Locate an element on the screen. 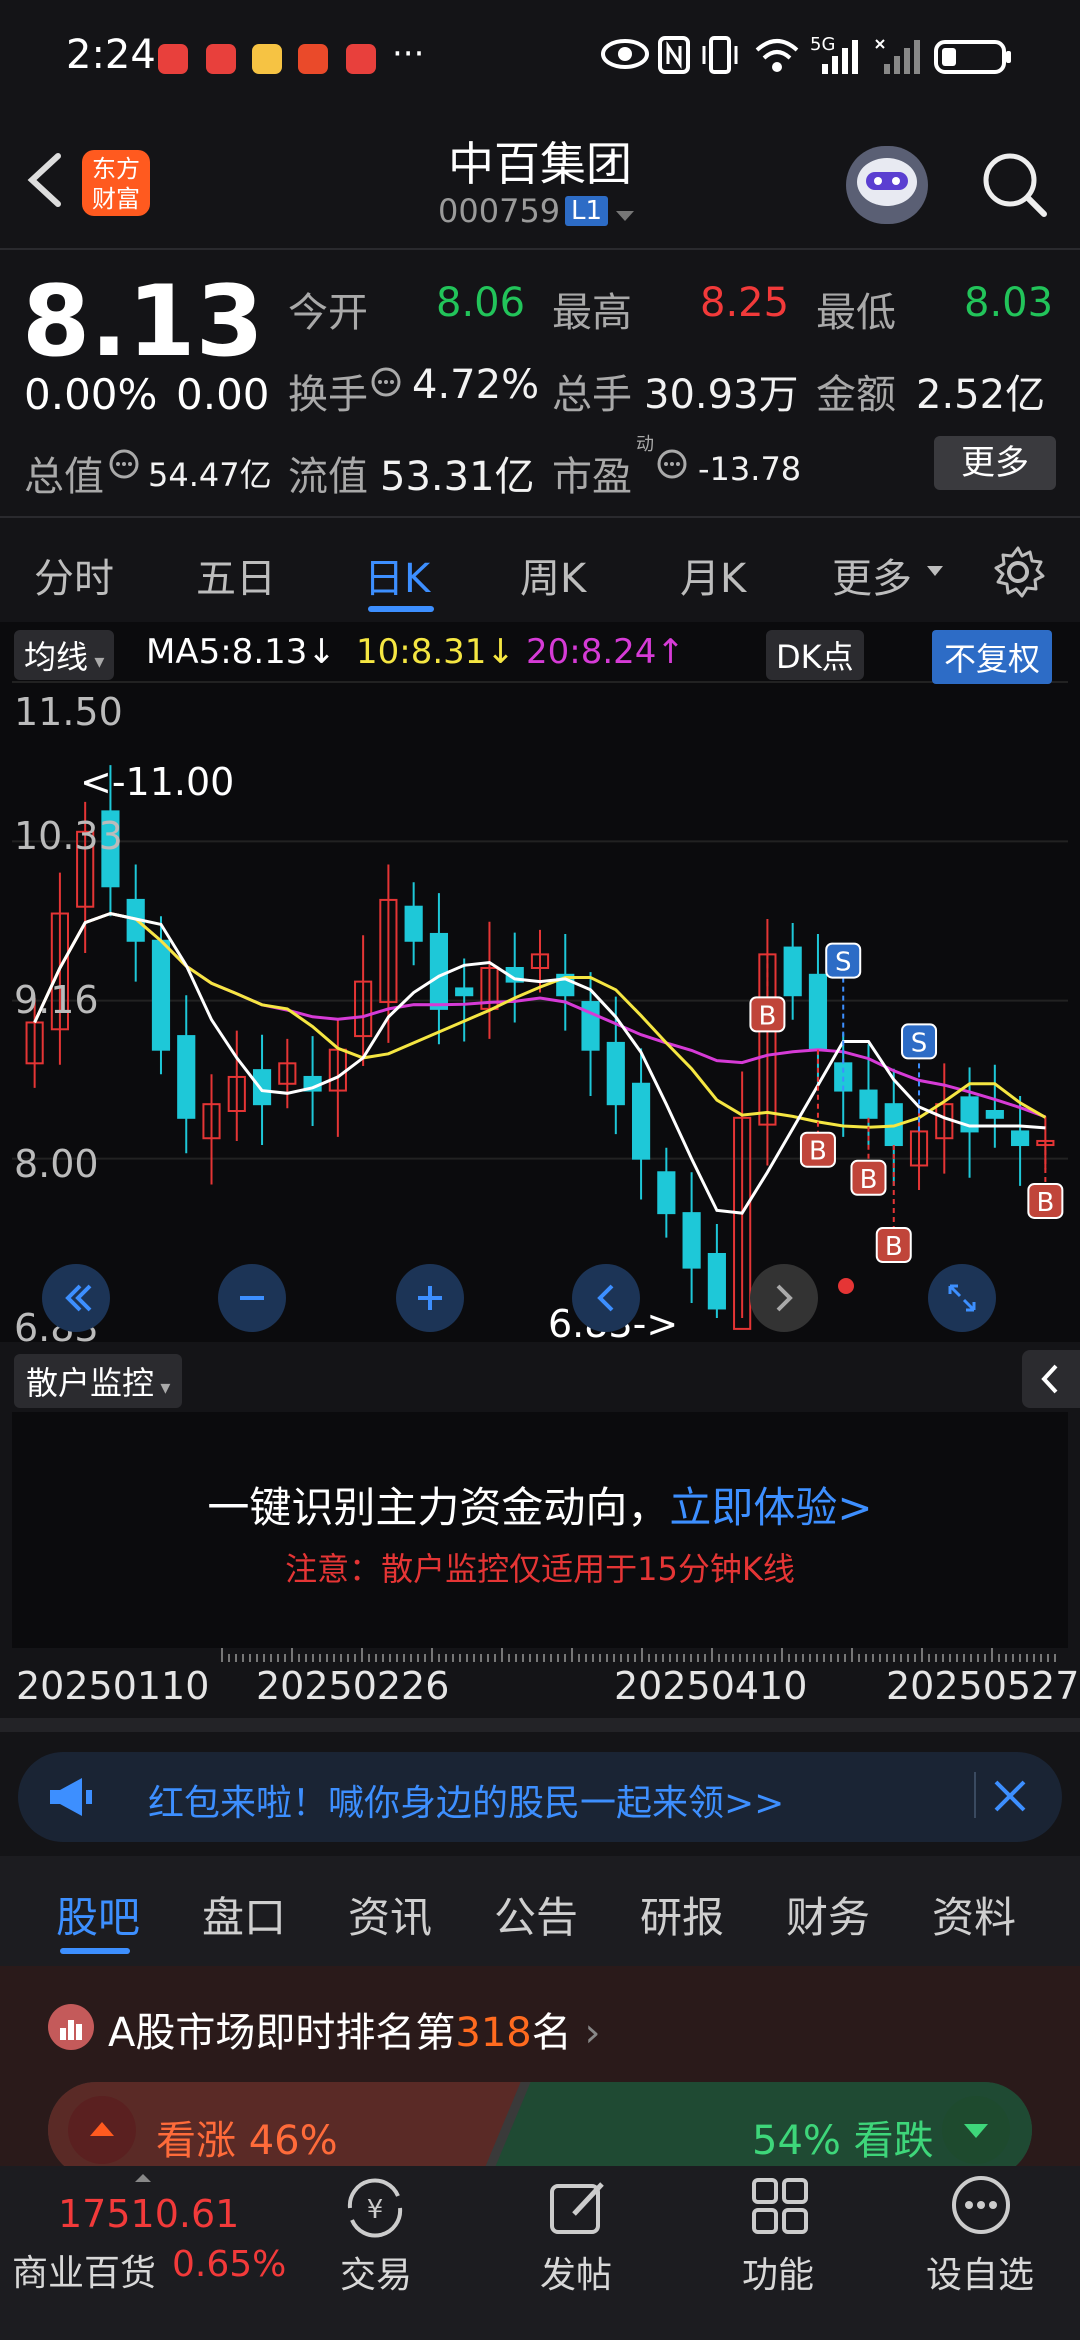 This screenshot has height=2340, width=1080. vibrate-icon is located at coordinates (720, 57).